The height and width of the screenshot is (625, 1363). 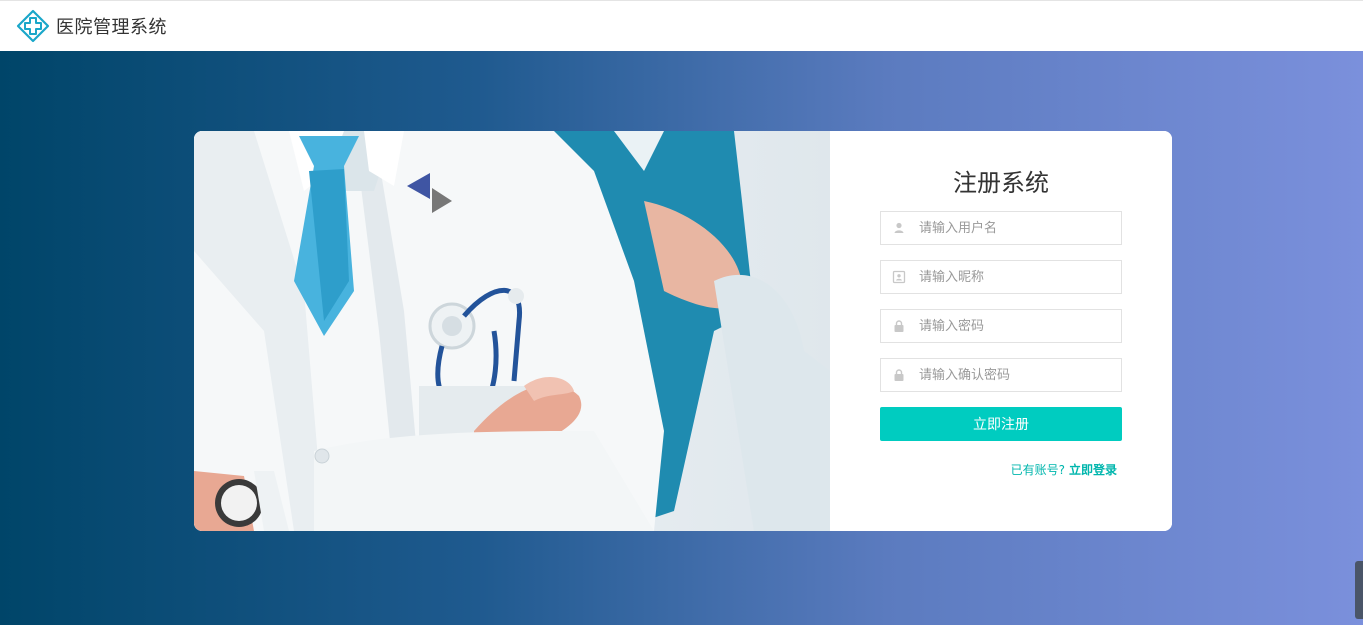 I want to click on user-icon, so click(x=899, y=227).